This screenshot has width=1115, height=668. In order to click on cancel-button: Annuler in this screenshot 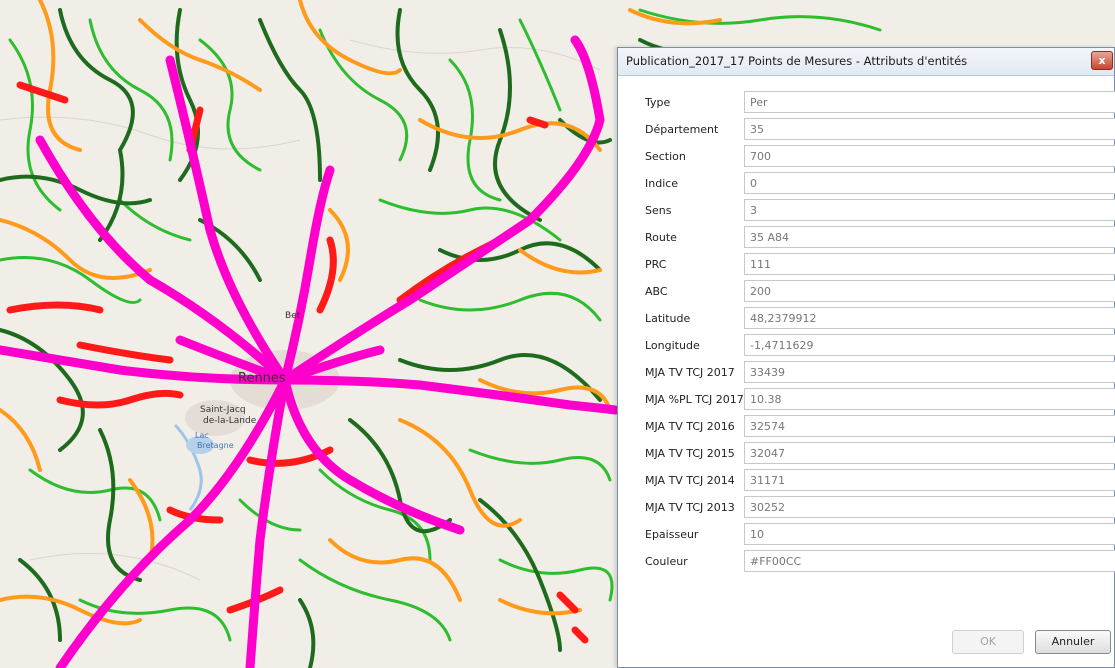, I will do `click(1073, 642)`.